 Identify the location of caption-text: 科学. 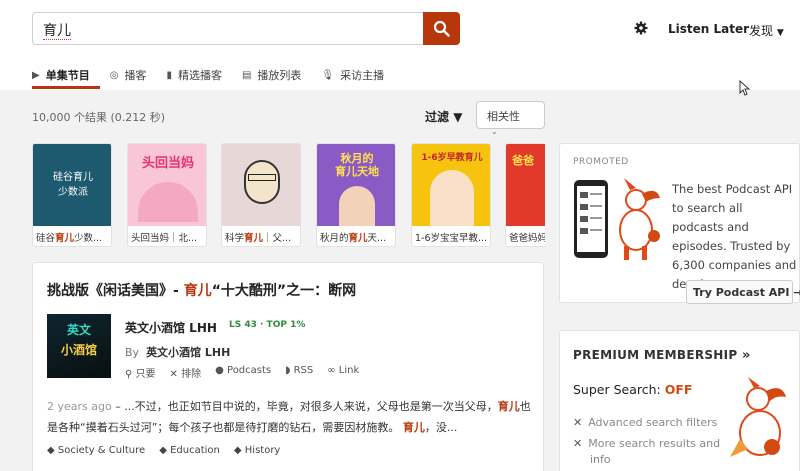
(235, 238).